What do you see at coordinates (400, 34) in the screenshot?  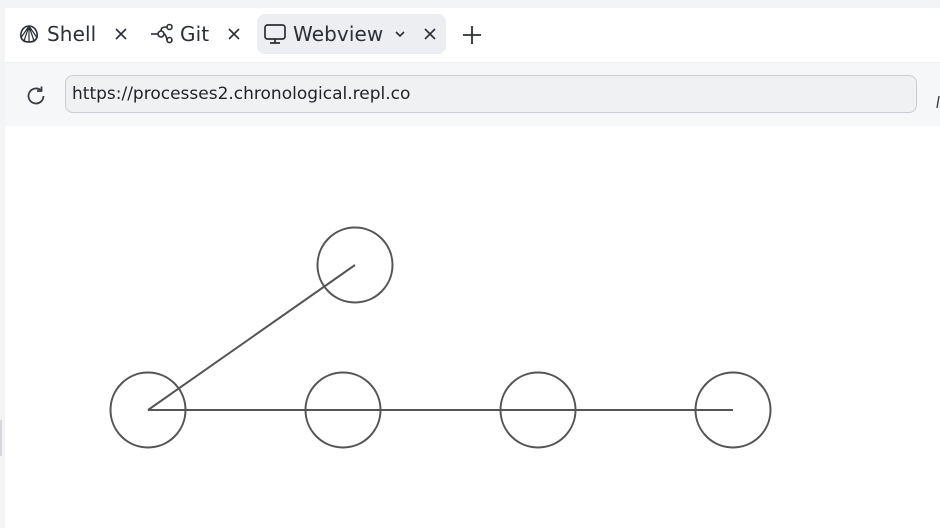 I see `chevron-down-icon` at bounding box center [400, 34].